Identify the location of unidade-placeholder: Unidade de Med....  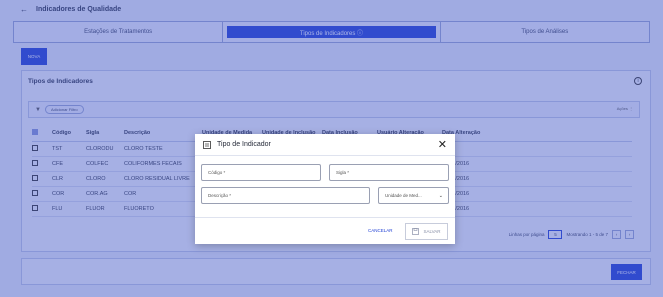
(403, 195).